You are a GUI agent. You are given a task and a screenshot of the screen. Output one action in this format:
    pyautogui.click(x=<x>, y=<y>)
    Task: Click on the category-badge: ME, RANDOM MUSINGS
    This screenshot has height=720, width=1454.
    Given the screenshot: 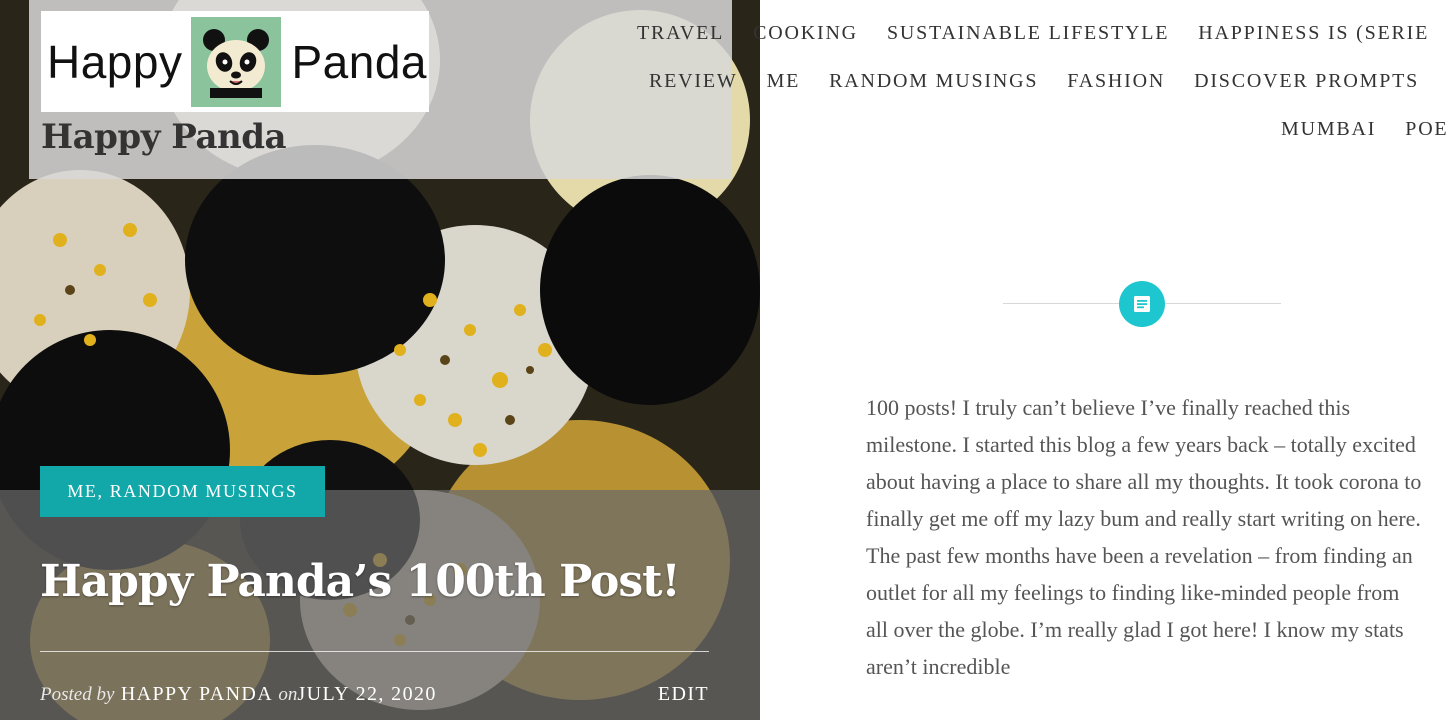 What is the action you would take?
    pyautogui.click(x=182, y=491)
    